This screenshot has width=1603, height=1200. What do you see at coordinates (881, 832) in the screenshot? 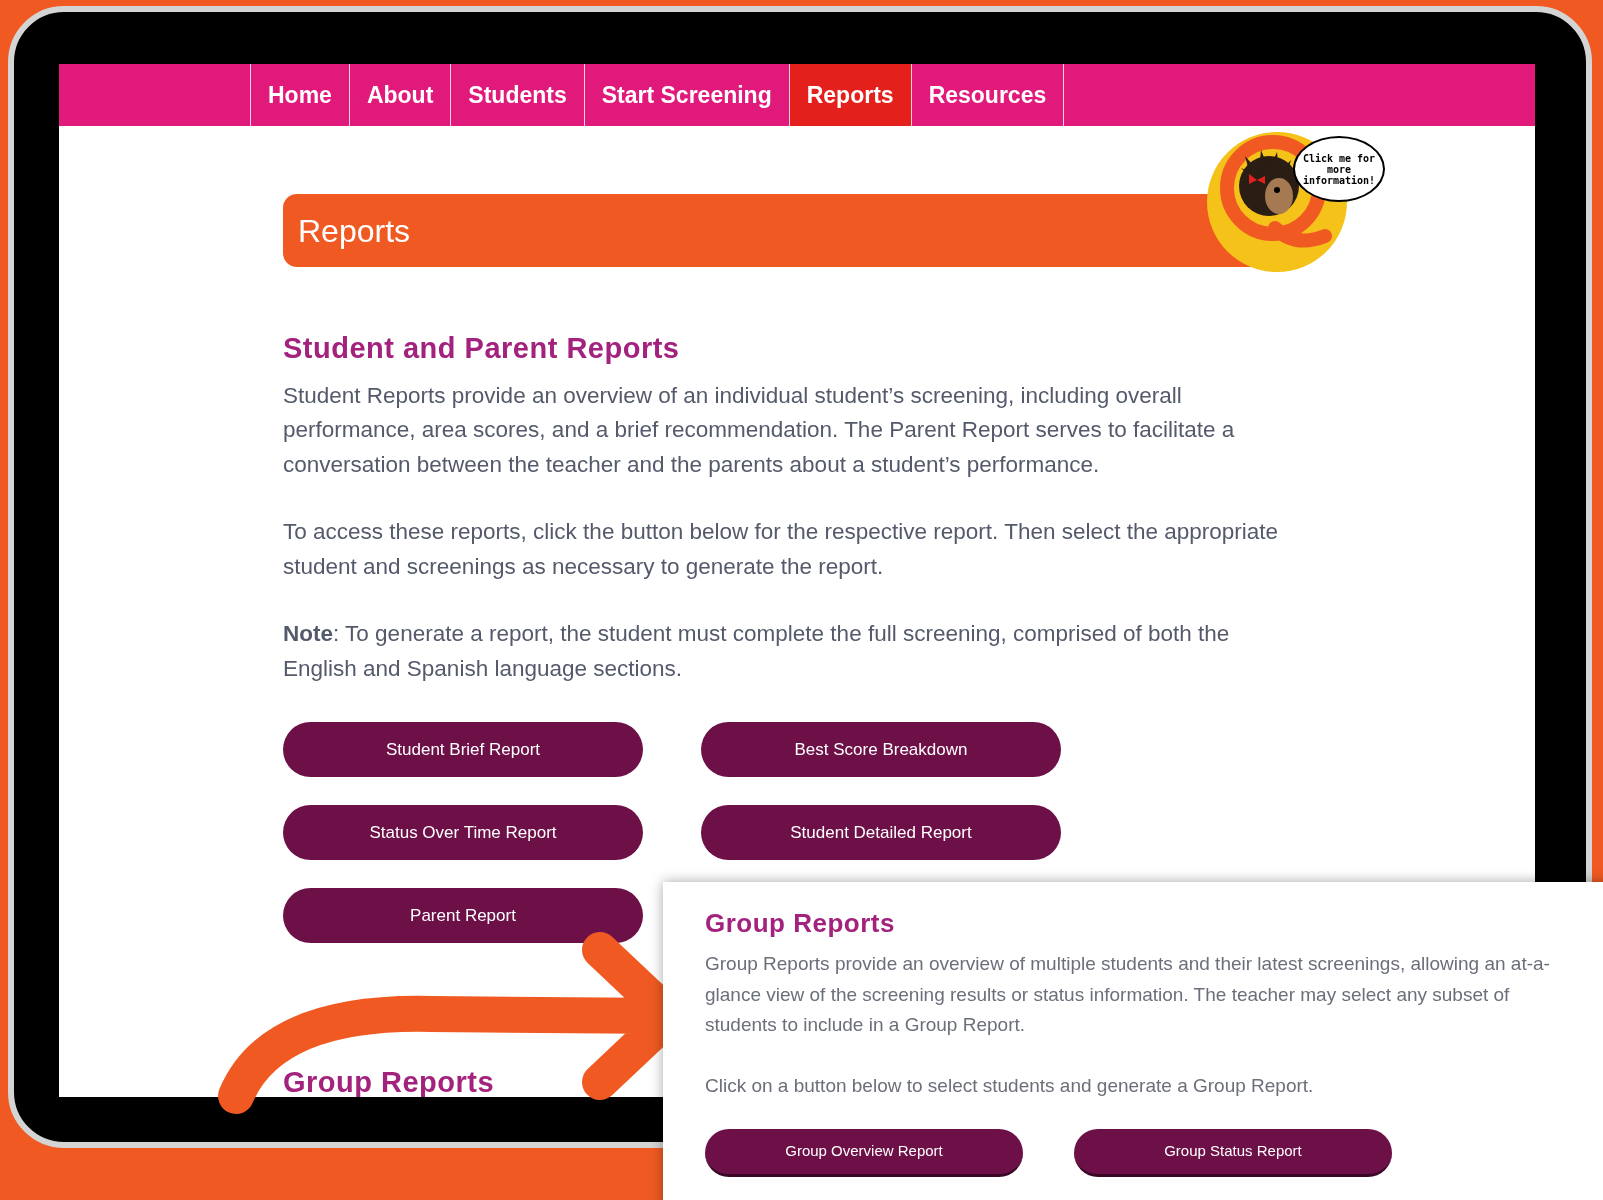
I see `report-button: Student Detailed Report` at bounding box center [881, 832].